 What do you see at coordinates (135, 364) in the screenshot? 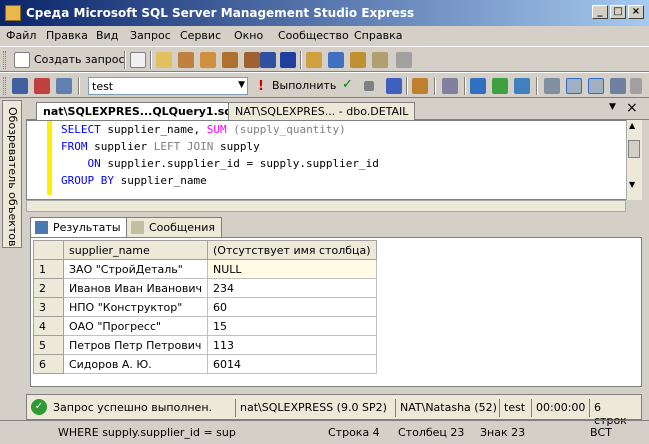
I see `cell-supplier-name: Сидоров А. Ю.` at bounding box center [135, 364].